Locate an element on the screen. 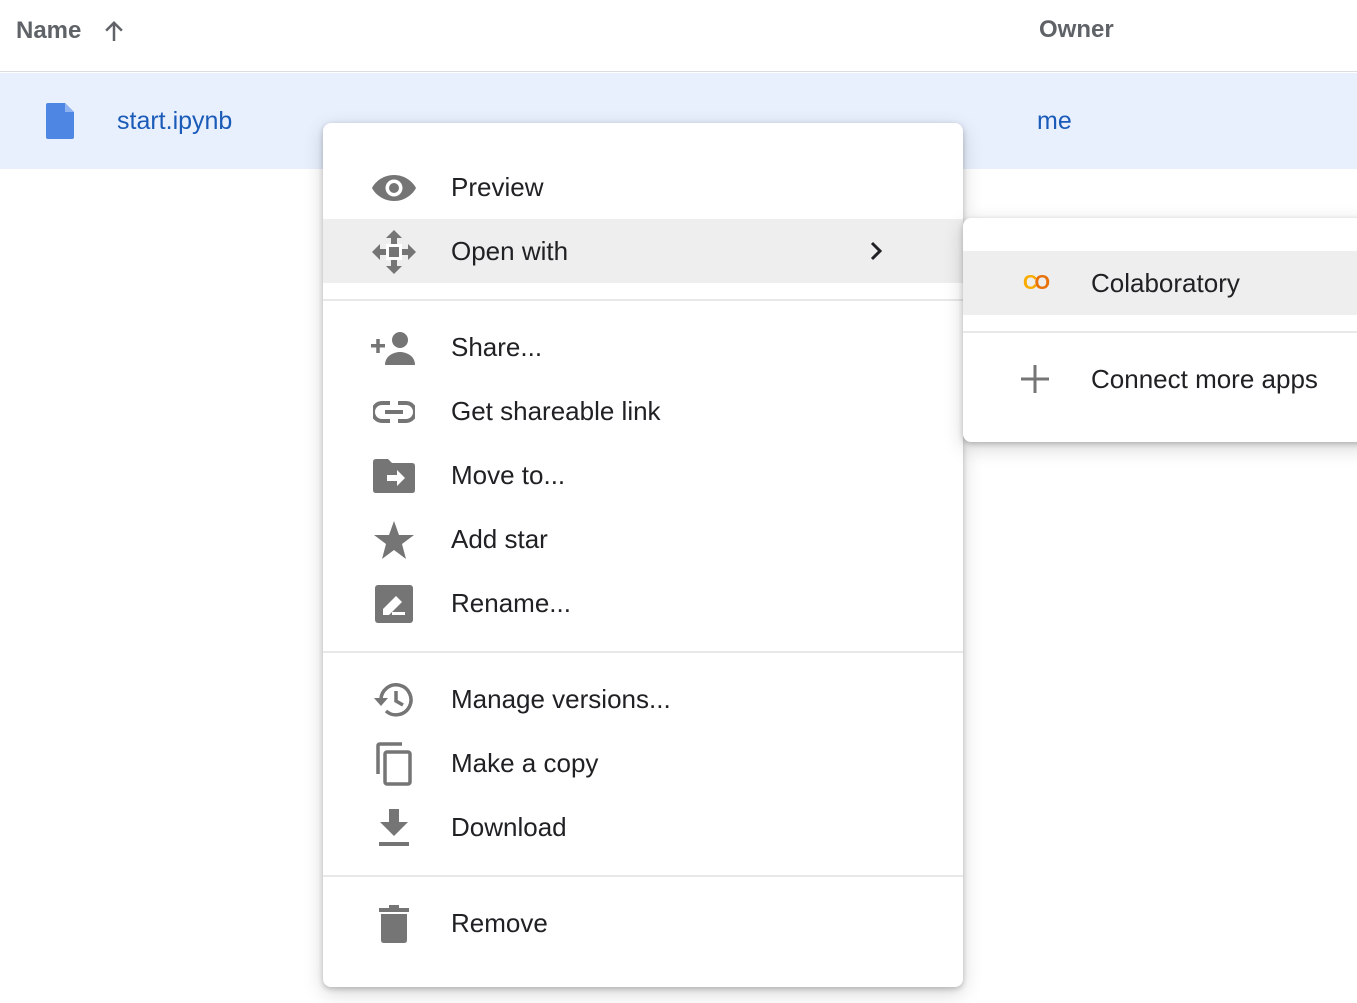  menu-item-label: Make a copy is located at coordinates (525, 763).